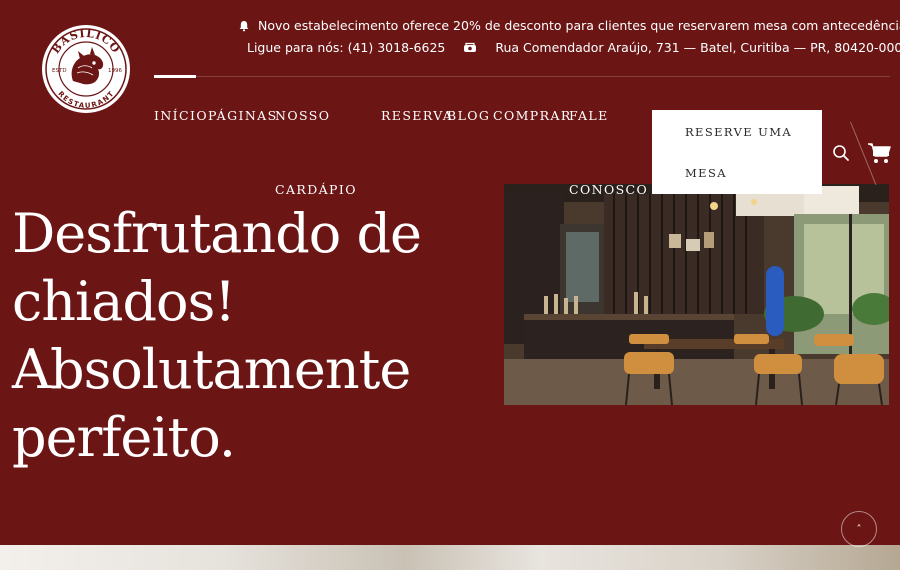 Image resolution: width=900 pixels, height=570 pixels. What do you see at coordinates (879, 153) in the screenshot?
I see `cart-icon` at bounding box center [879, 153].